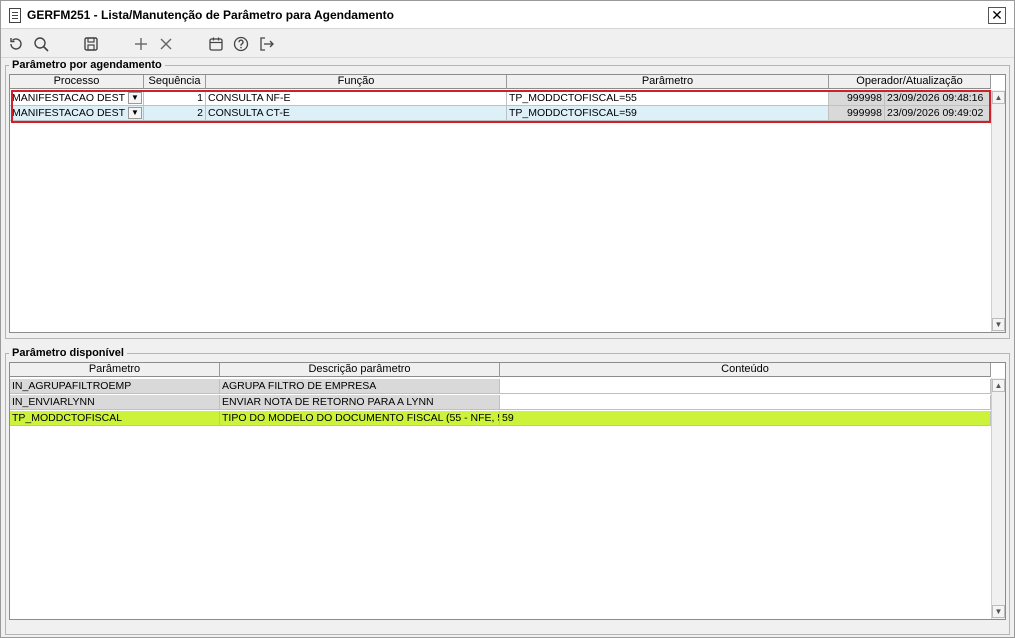 The image size is (1015, 638). What do you see at coordinates (997, 15) in the screenshot?
I see `close-button: ✕` at bounding box center [997, 15].